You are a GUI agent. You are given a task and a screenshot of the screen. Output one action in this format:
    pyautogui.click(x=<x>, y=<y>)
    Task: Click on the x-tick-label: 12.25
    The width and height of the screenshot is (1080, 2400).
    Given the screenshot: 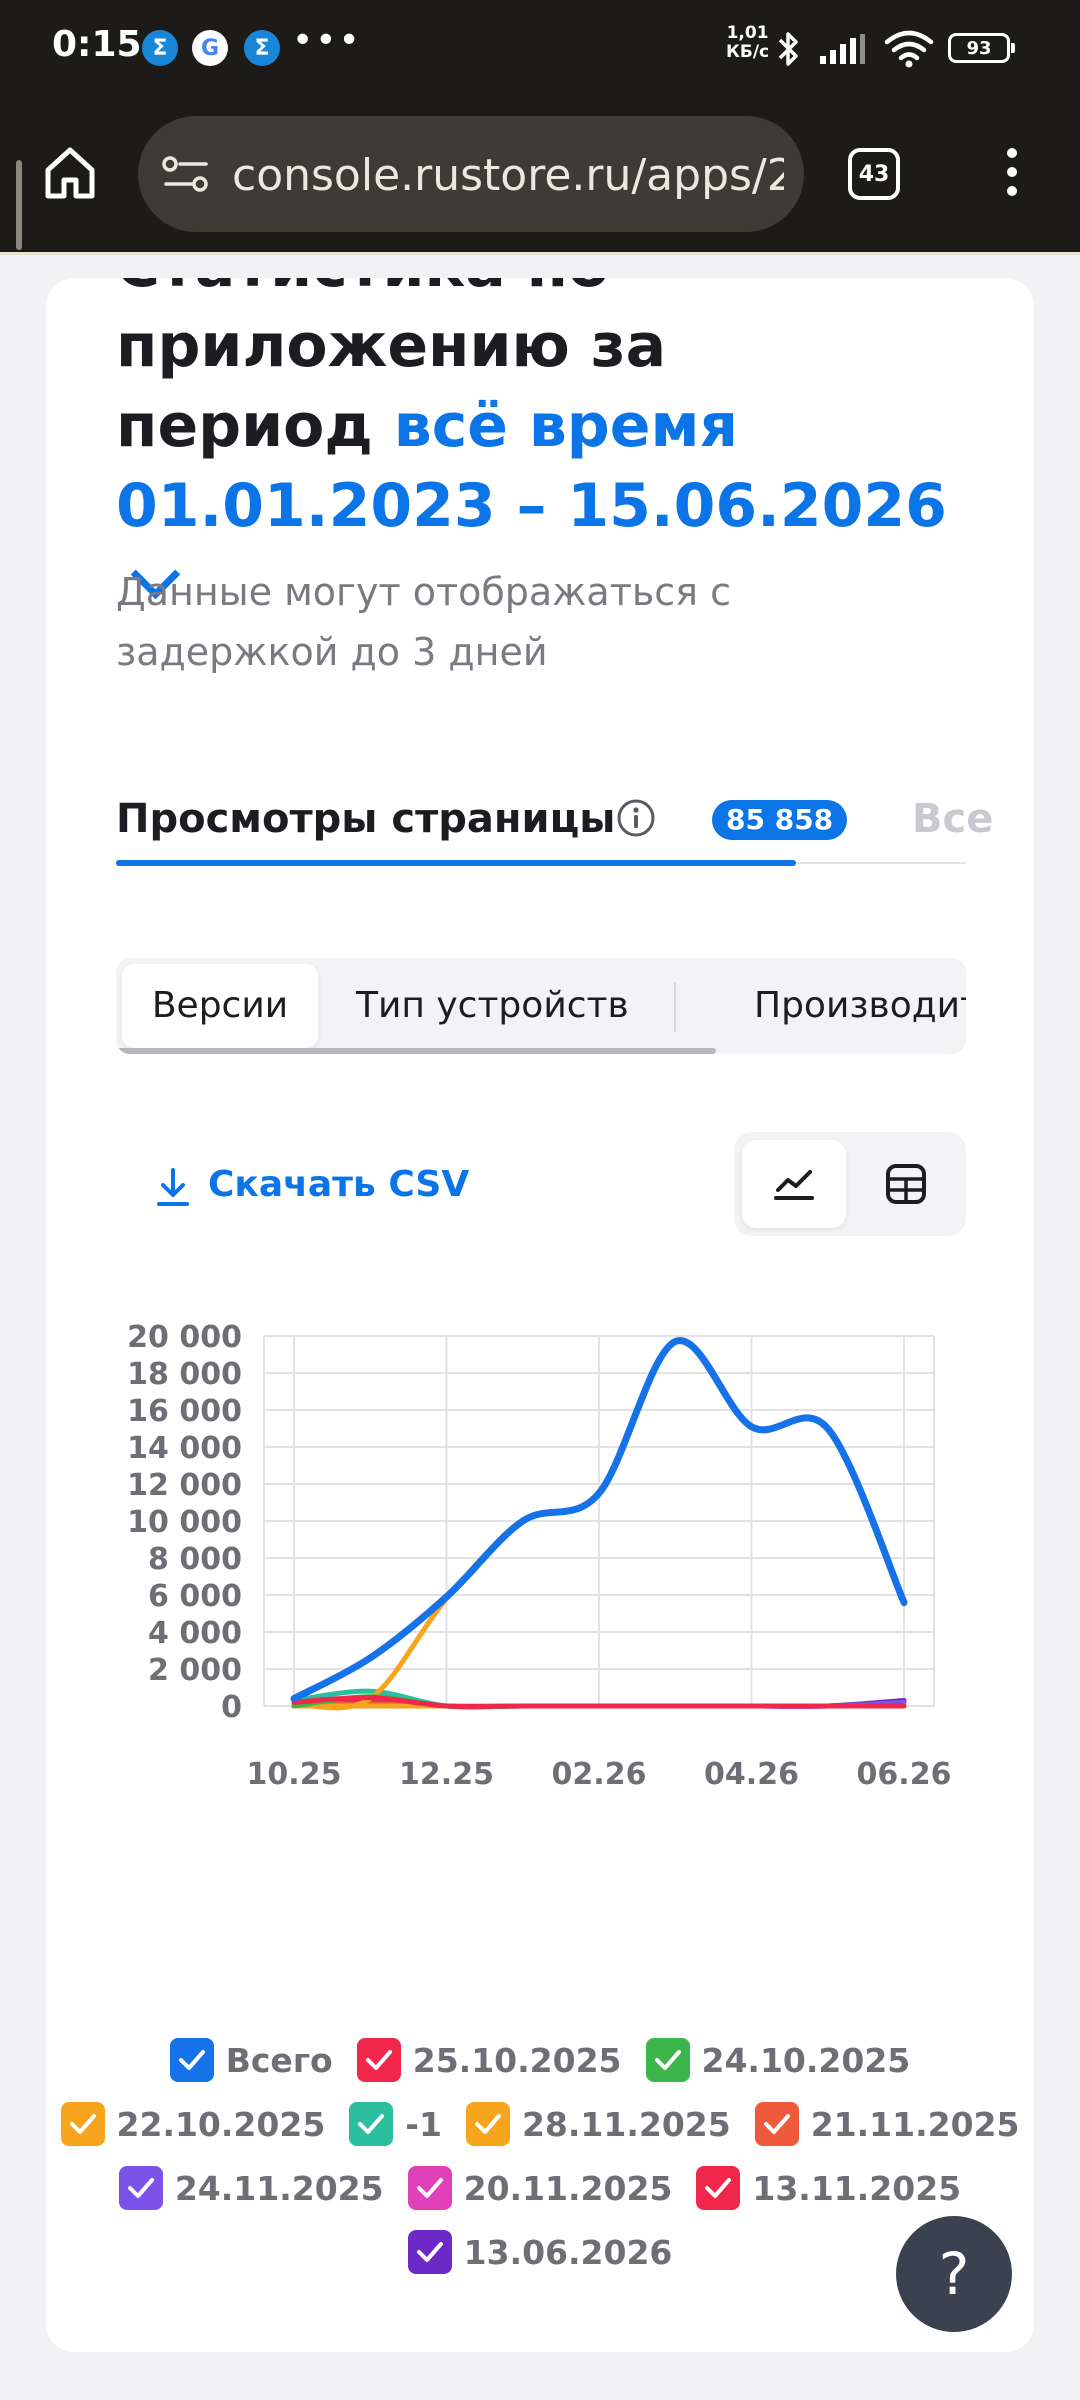 What is the action you would take?
    pyautogui.click(x=446, y=1774)
    